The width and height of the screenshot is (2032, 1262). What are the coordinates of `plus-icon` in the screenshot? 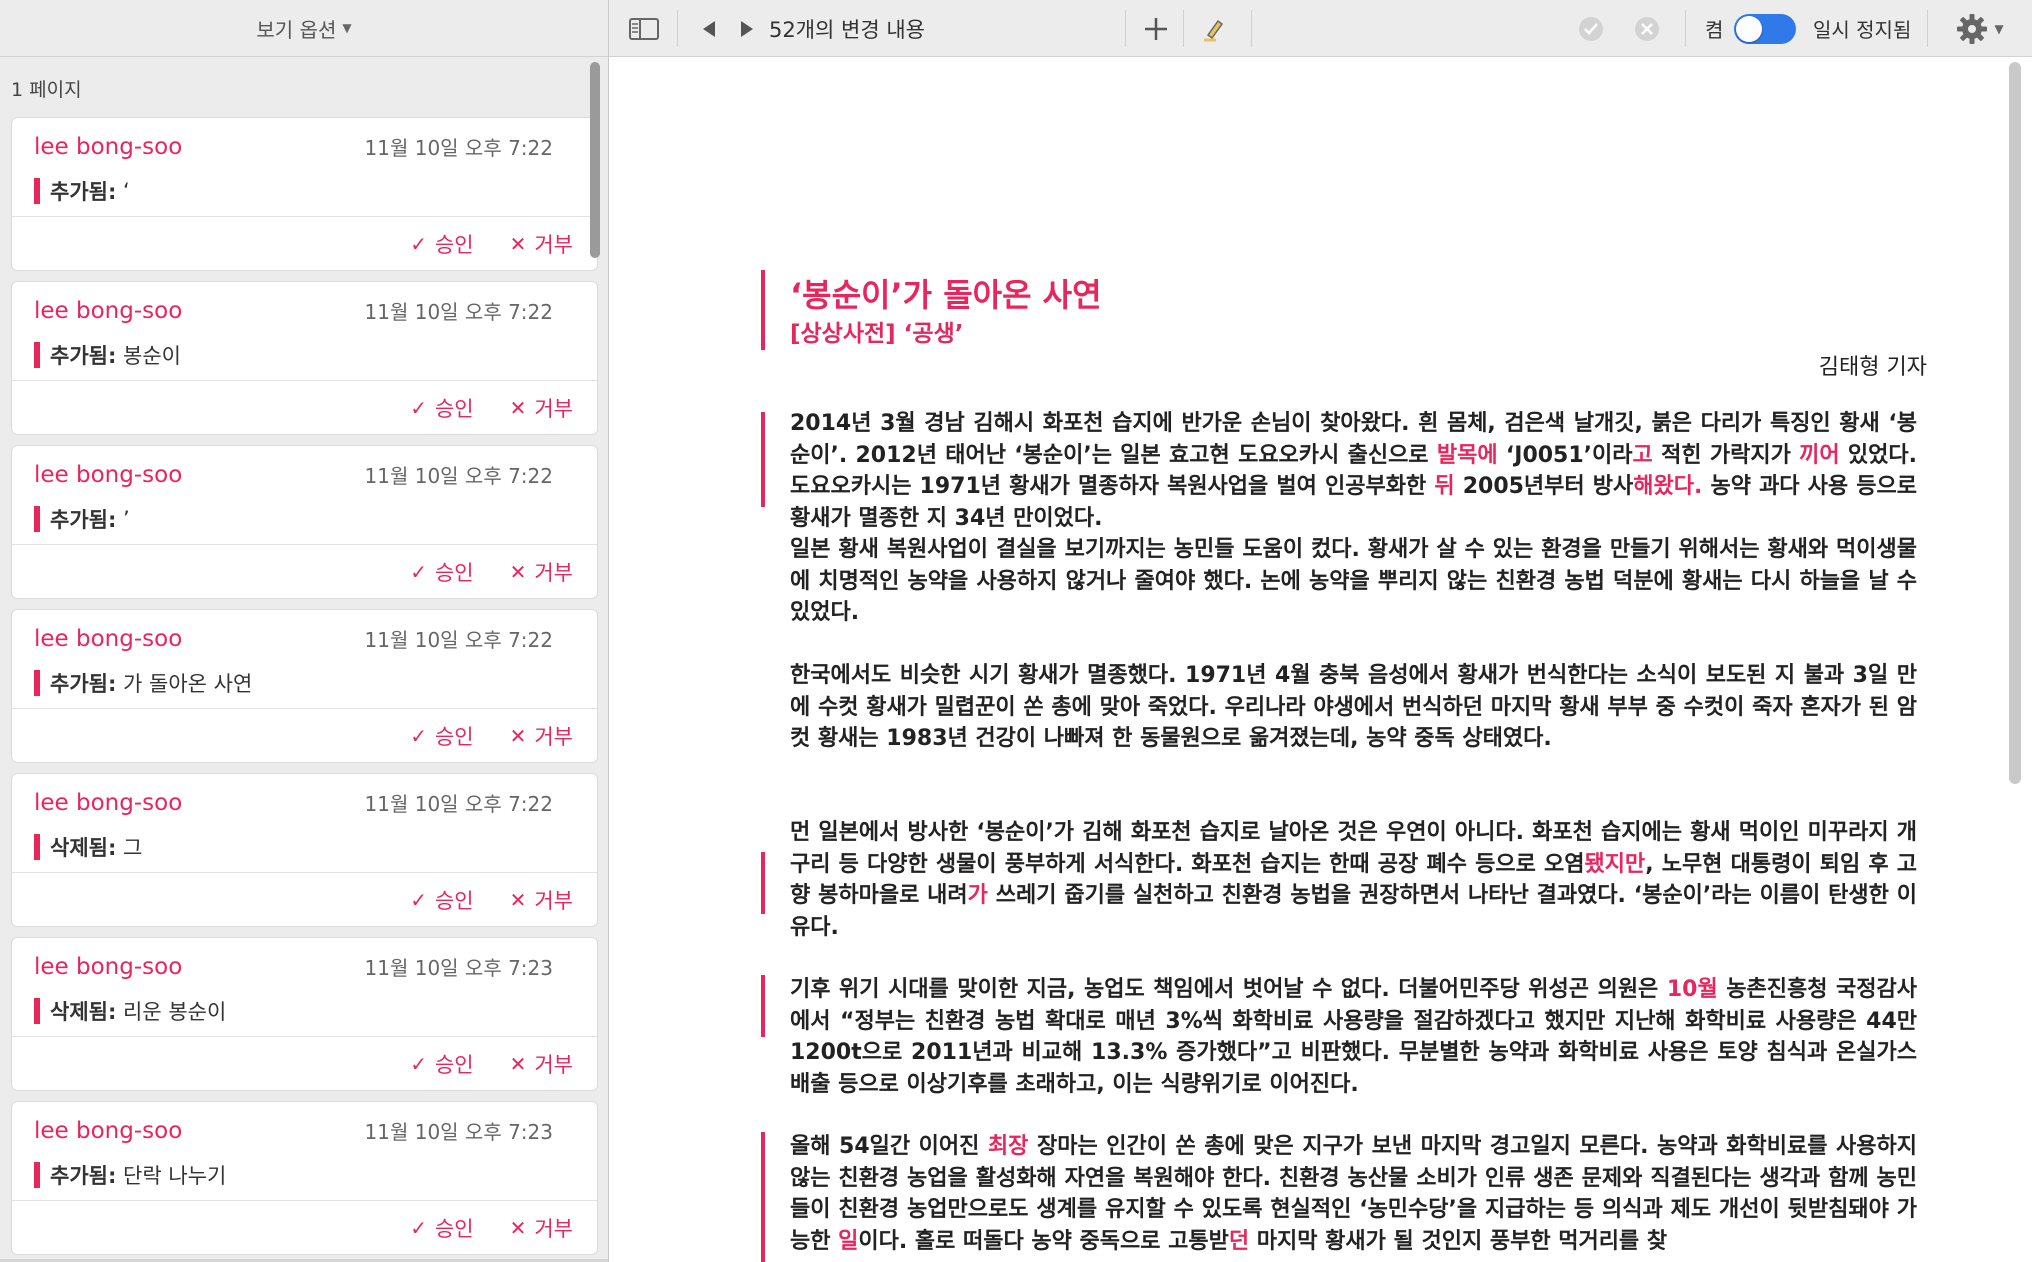 It's located at (1156, 28).